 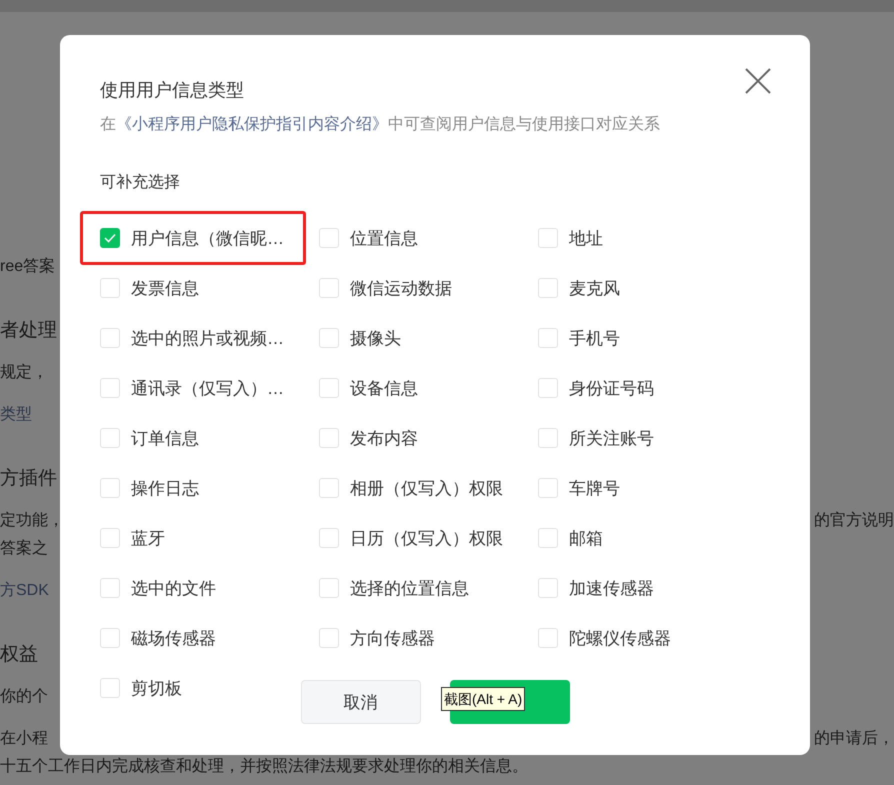 I want to click on option-label: 发布内容, so click(x=384, y=439).